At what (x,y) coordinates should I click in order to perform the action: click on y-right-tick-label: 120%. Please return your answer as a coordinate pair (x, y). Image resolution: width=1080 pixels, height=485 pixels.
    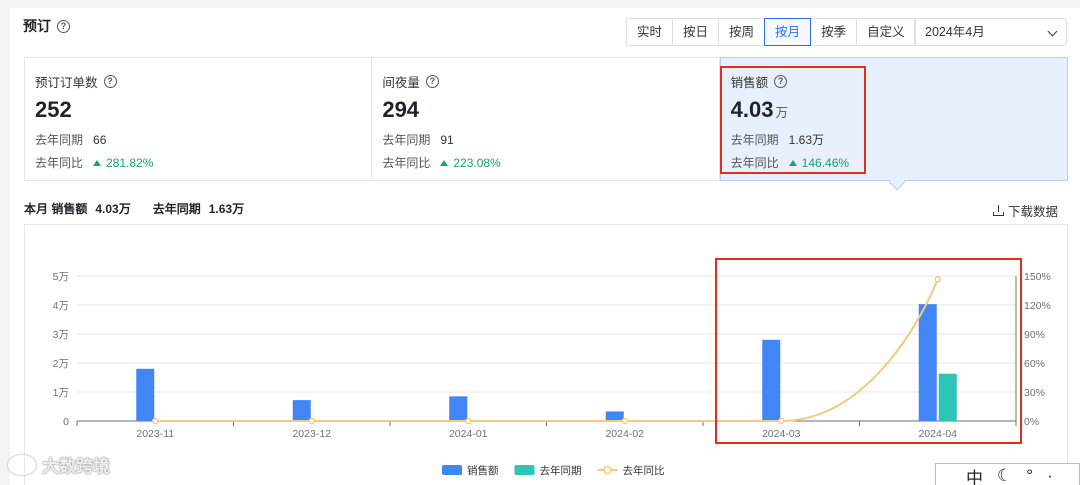
    Looking at the image, I should click on (1037, 306).